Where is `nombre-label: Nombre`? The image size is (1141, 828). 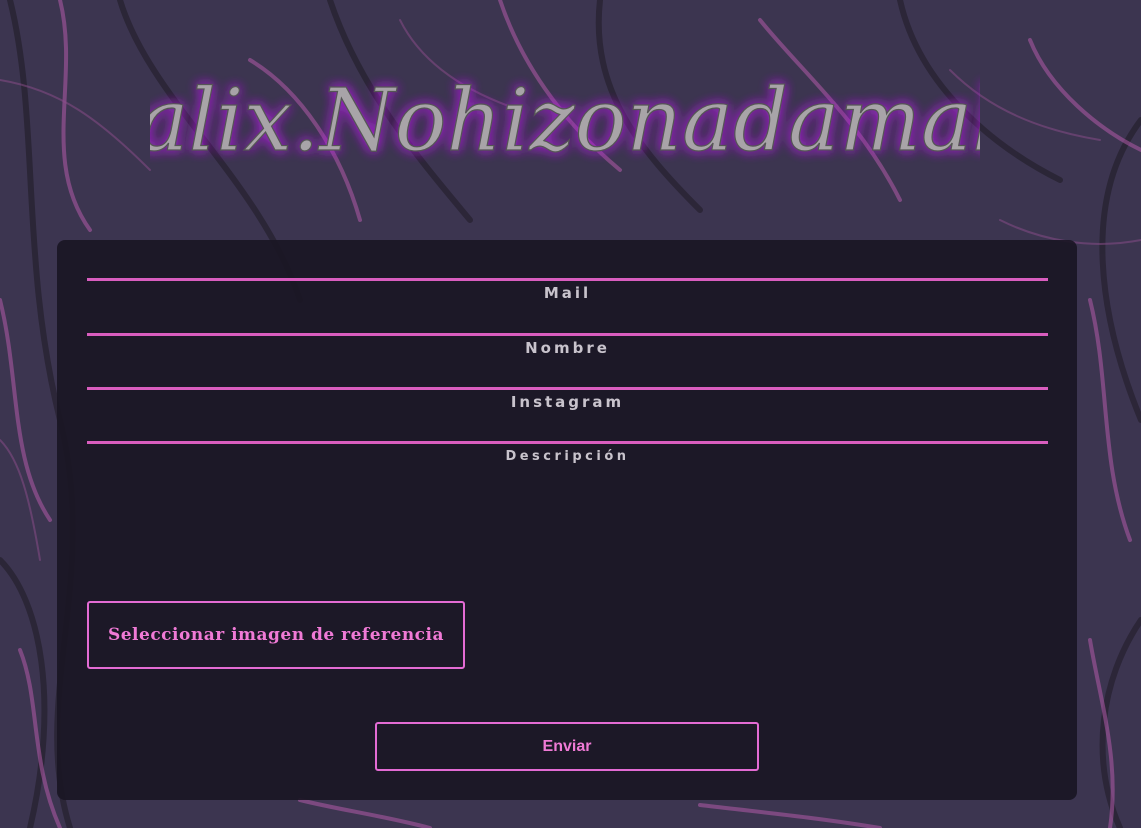 nombre-label: Nombre is located at coordinates (567, 348).